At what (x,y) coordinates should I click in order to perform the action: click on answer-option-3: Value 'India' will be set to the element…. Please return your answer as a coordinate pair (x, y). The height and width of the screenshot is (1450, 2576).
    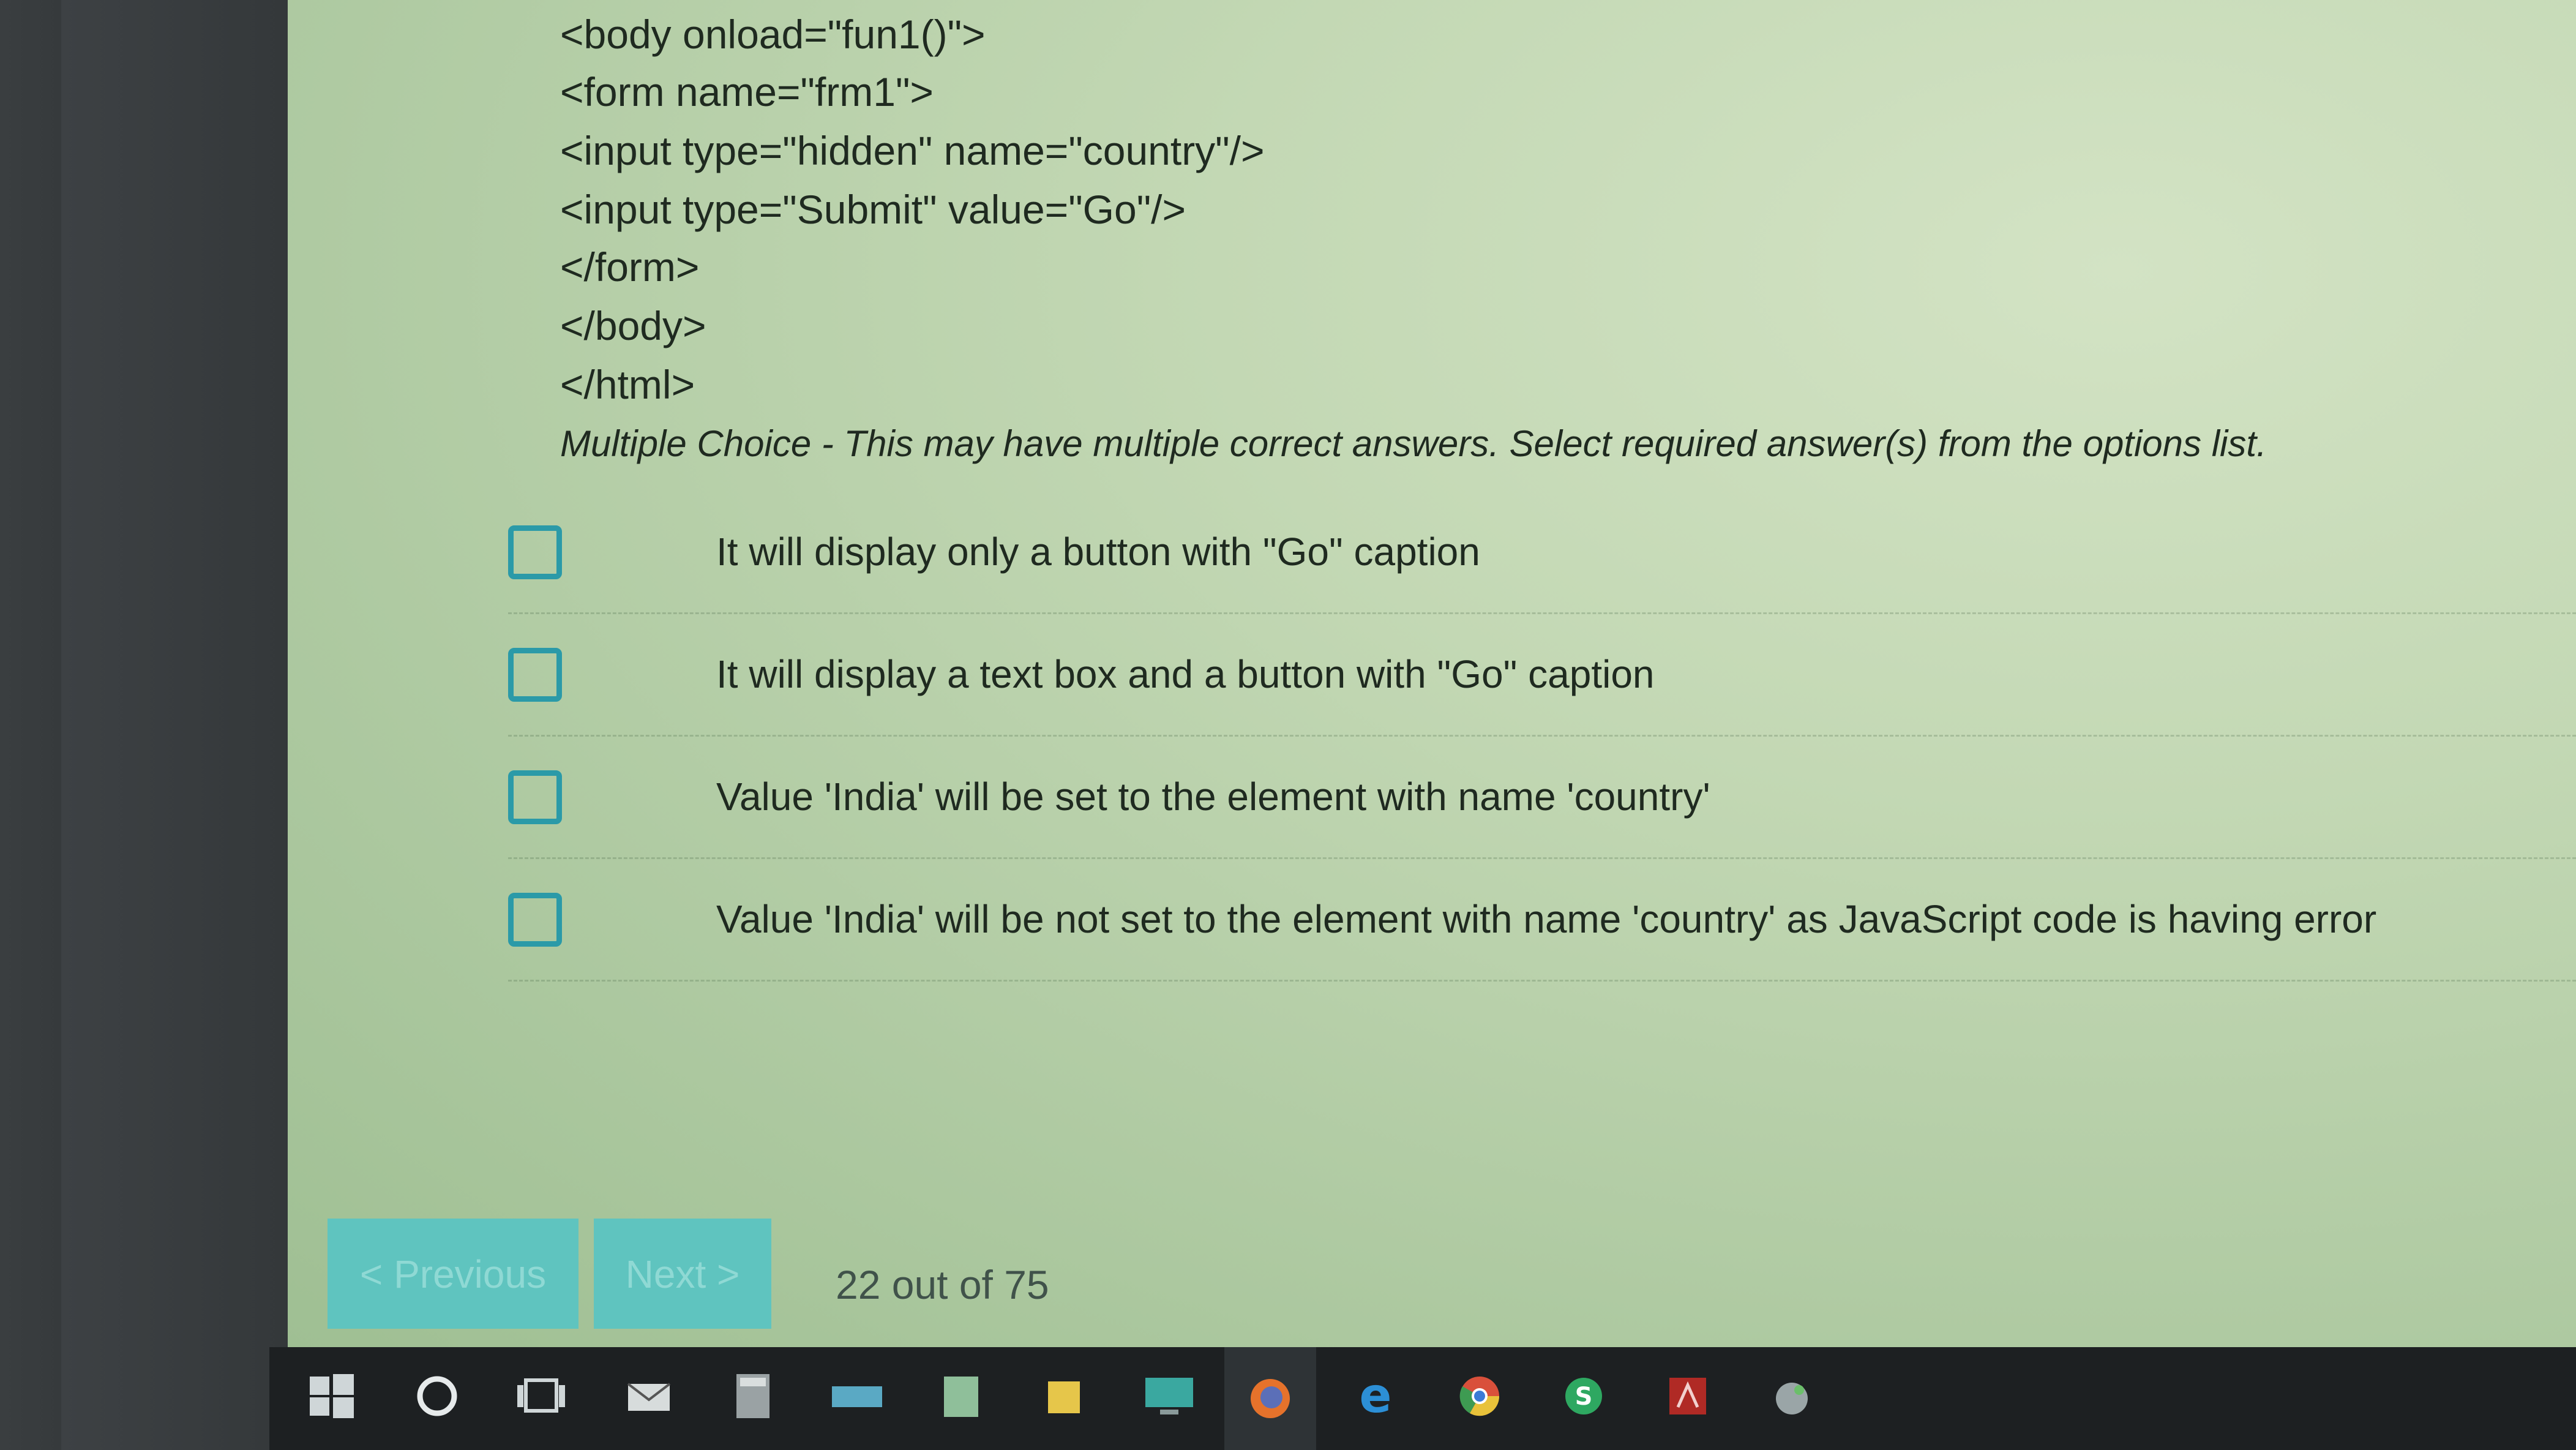
    Looking at the image, I should click on (1542, 831).